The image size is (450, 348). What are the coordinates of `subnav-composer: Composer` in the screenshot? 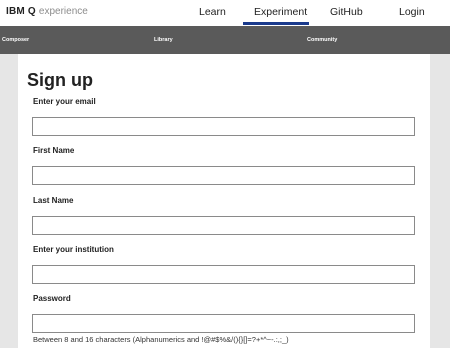 It's located at (15, 40).